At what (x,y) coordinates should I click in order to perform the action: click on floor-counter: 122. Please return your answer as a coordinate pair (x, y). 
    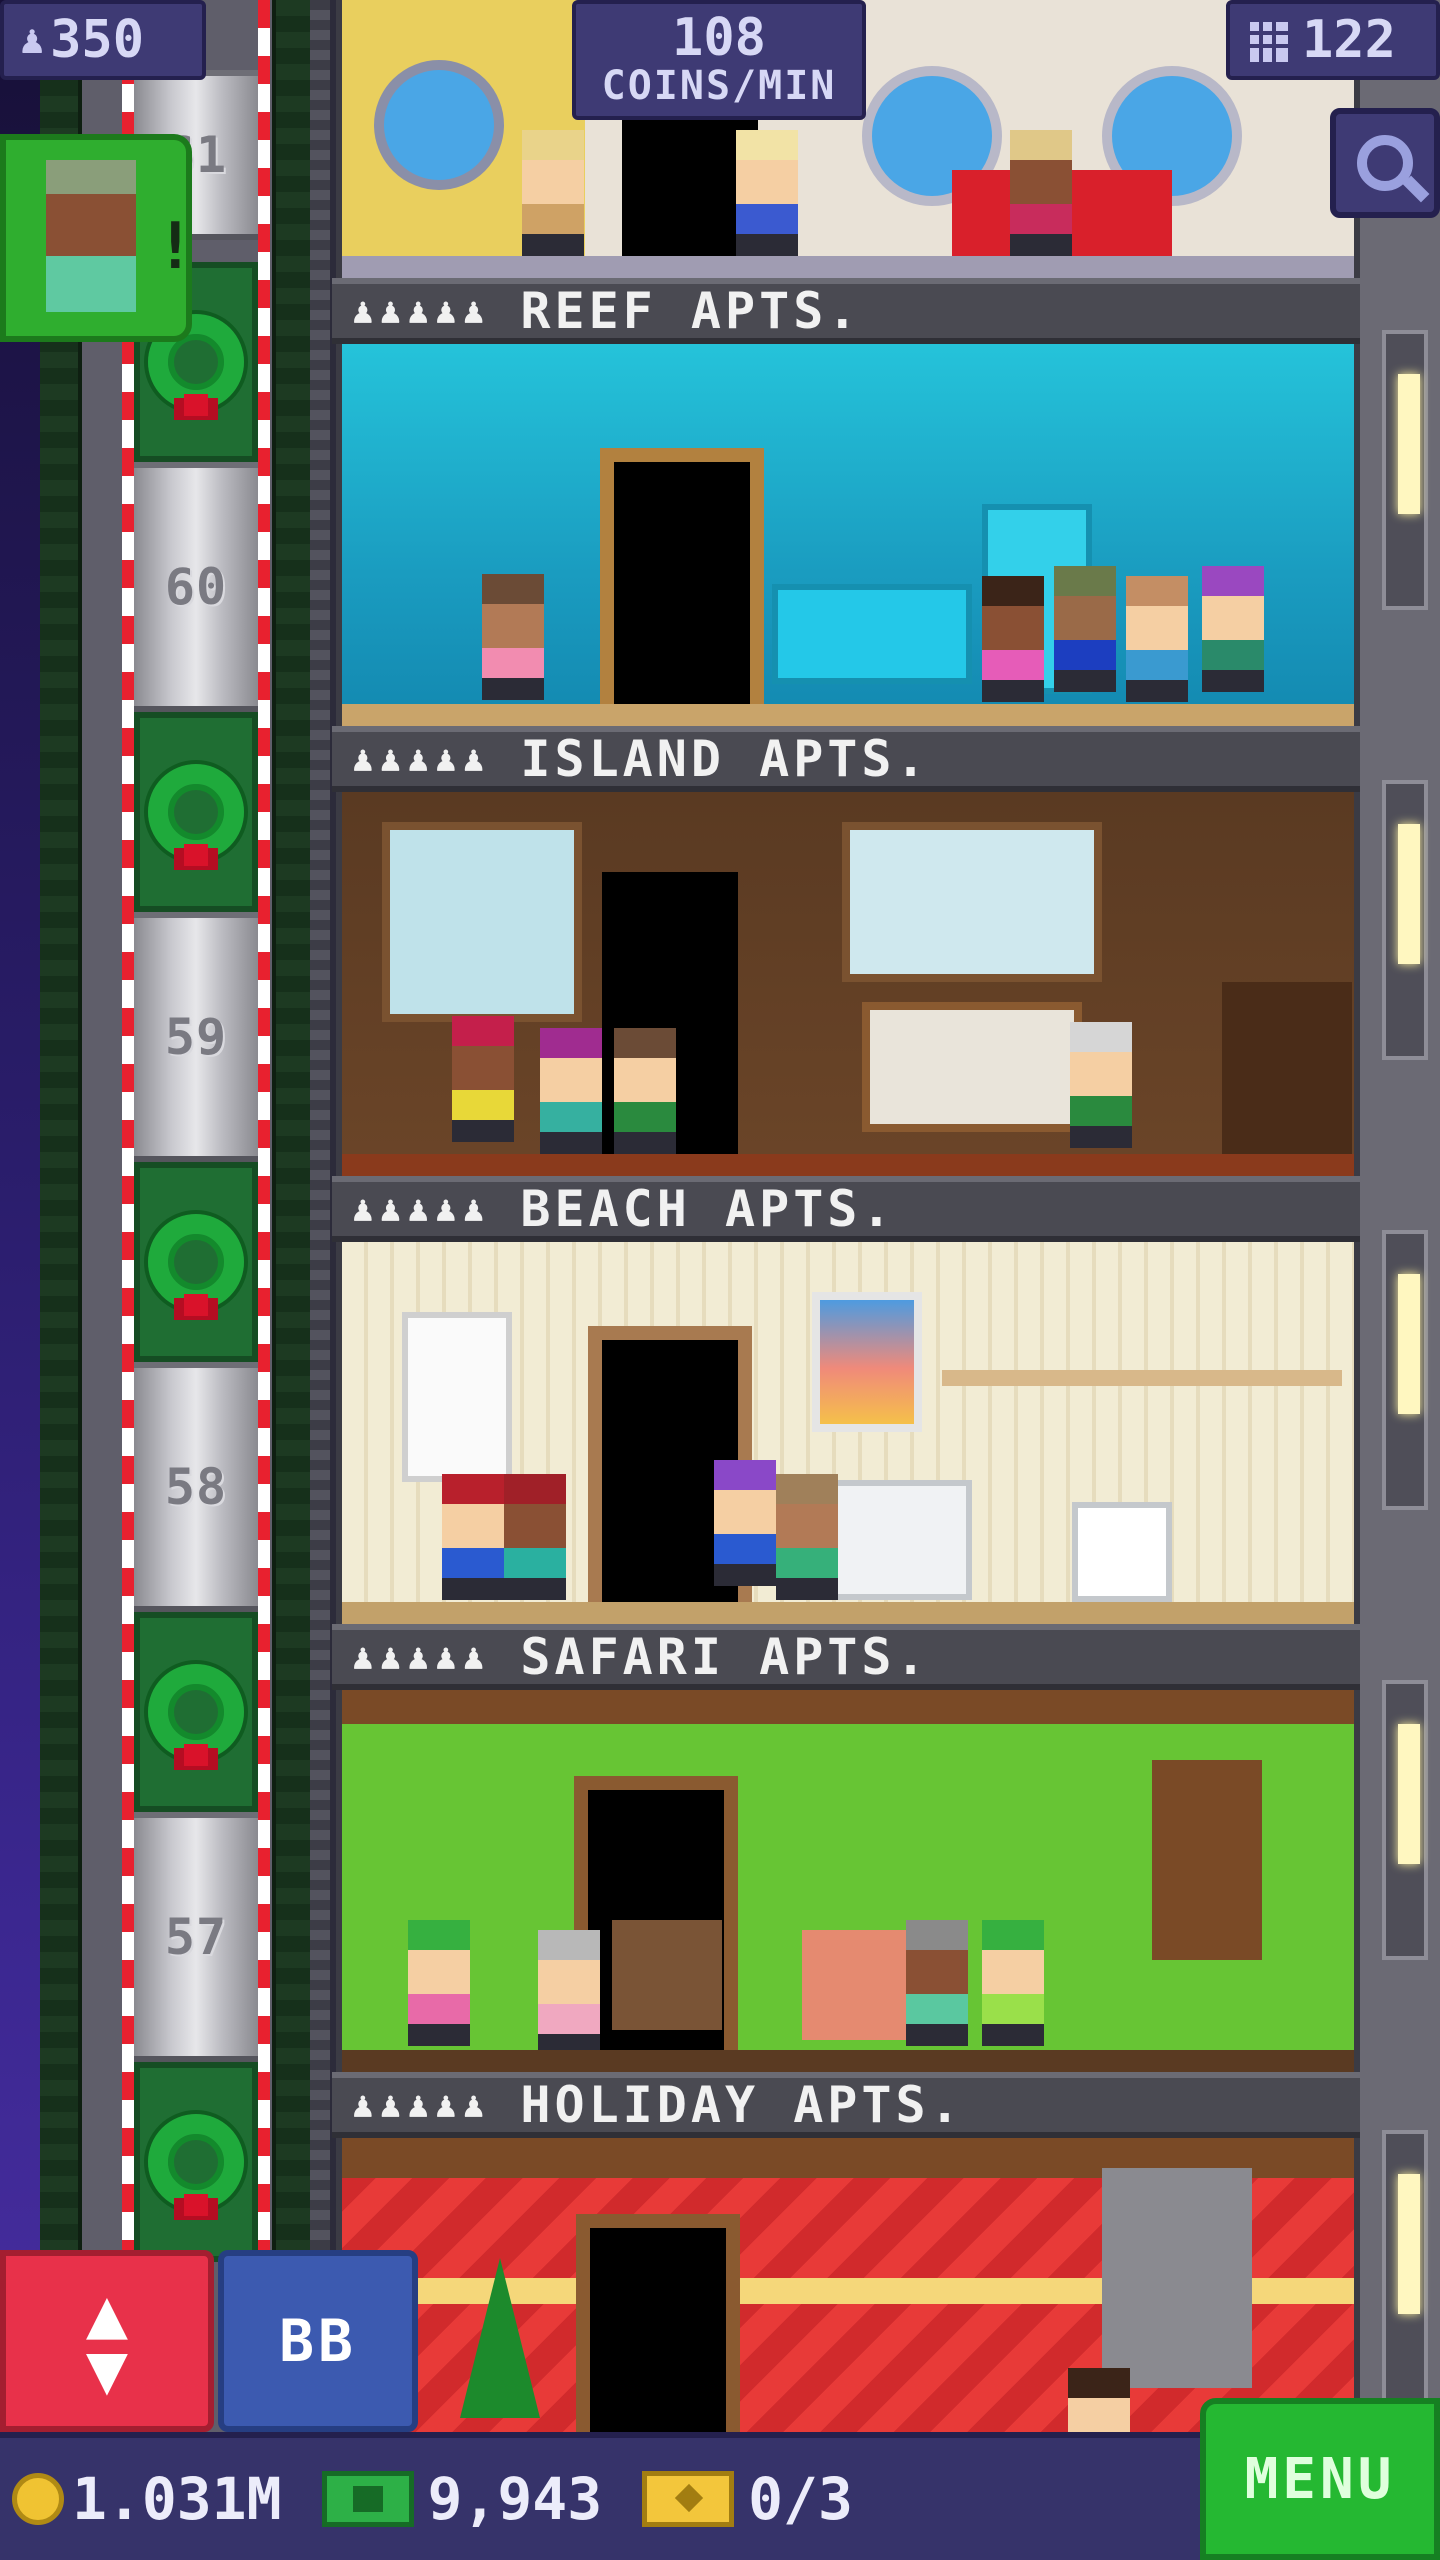
    Looking at the image, I should click on (1333, 40).